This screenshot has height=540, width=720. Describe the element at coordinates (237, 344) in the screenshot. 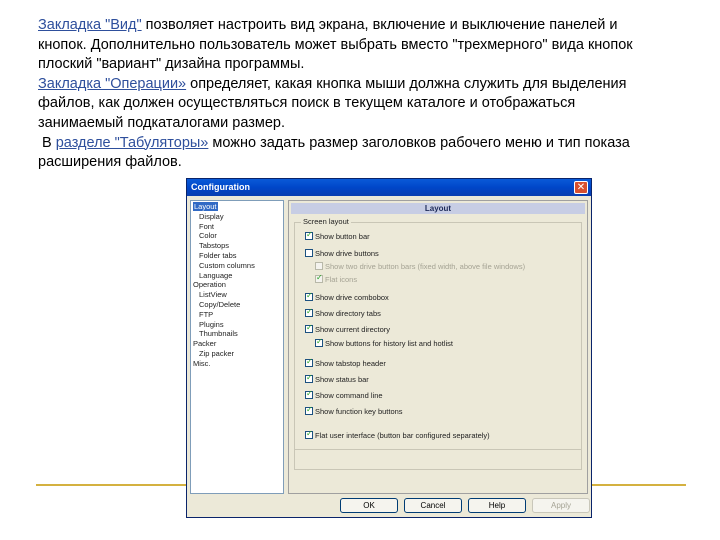

I see `tree-item-packer: Packer` at that location.